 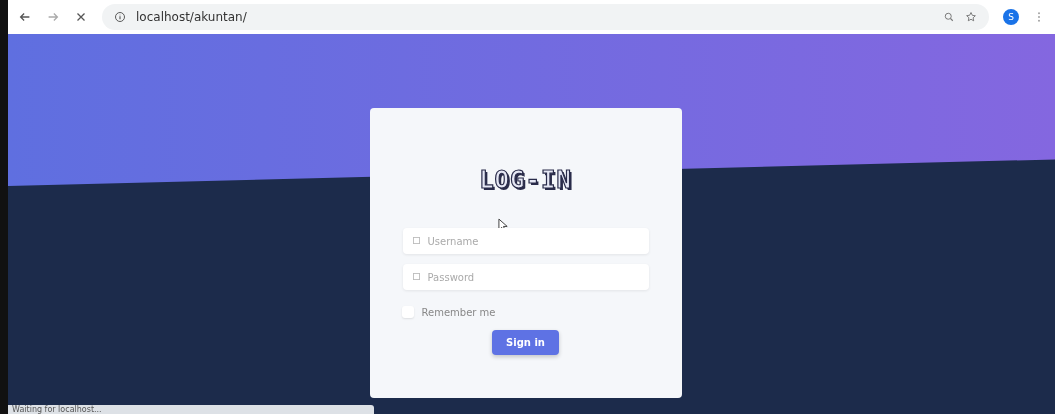 I want to click on forward-icon, so click(x=53, y=17).